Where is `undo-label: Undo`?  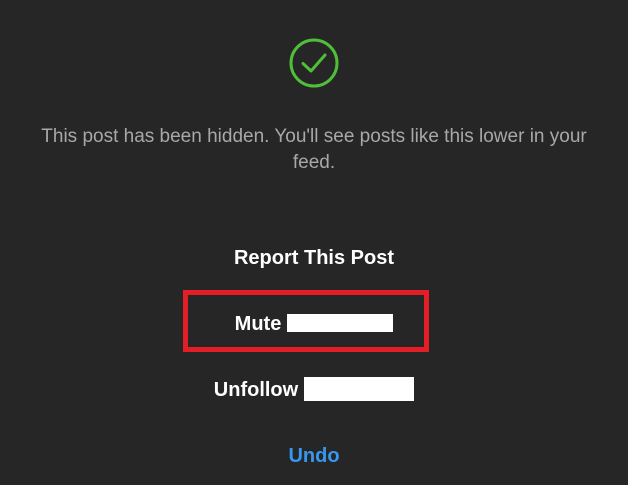
undo-label: Undo is located at coordinates (314, 456).